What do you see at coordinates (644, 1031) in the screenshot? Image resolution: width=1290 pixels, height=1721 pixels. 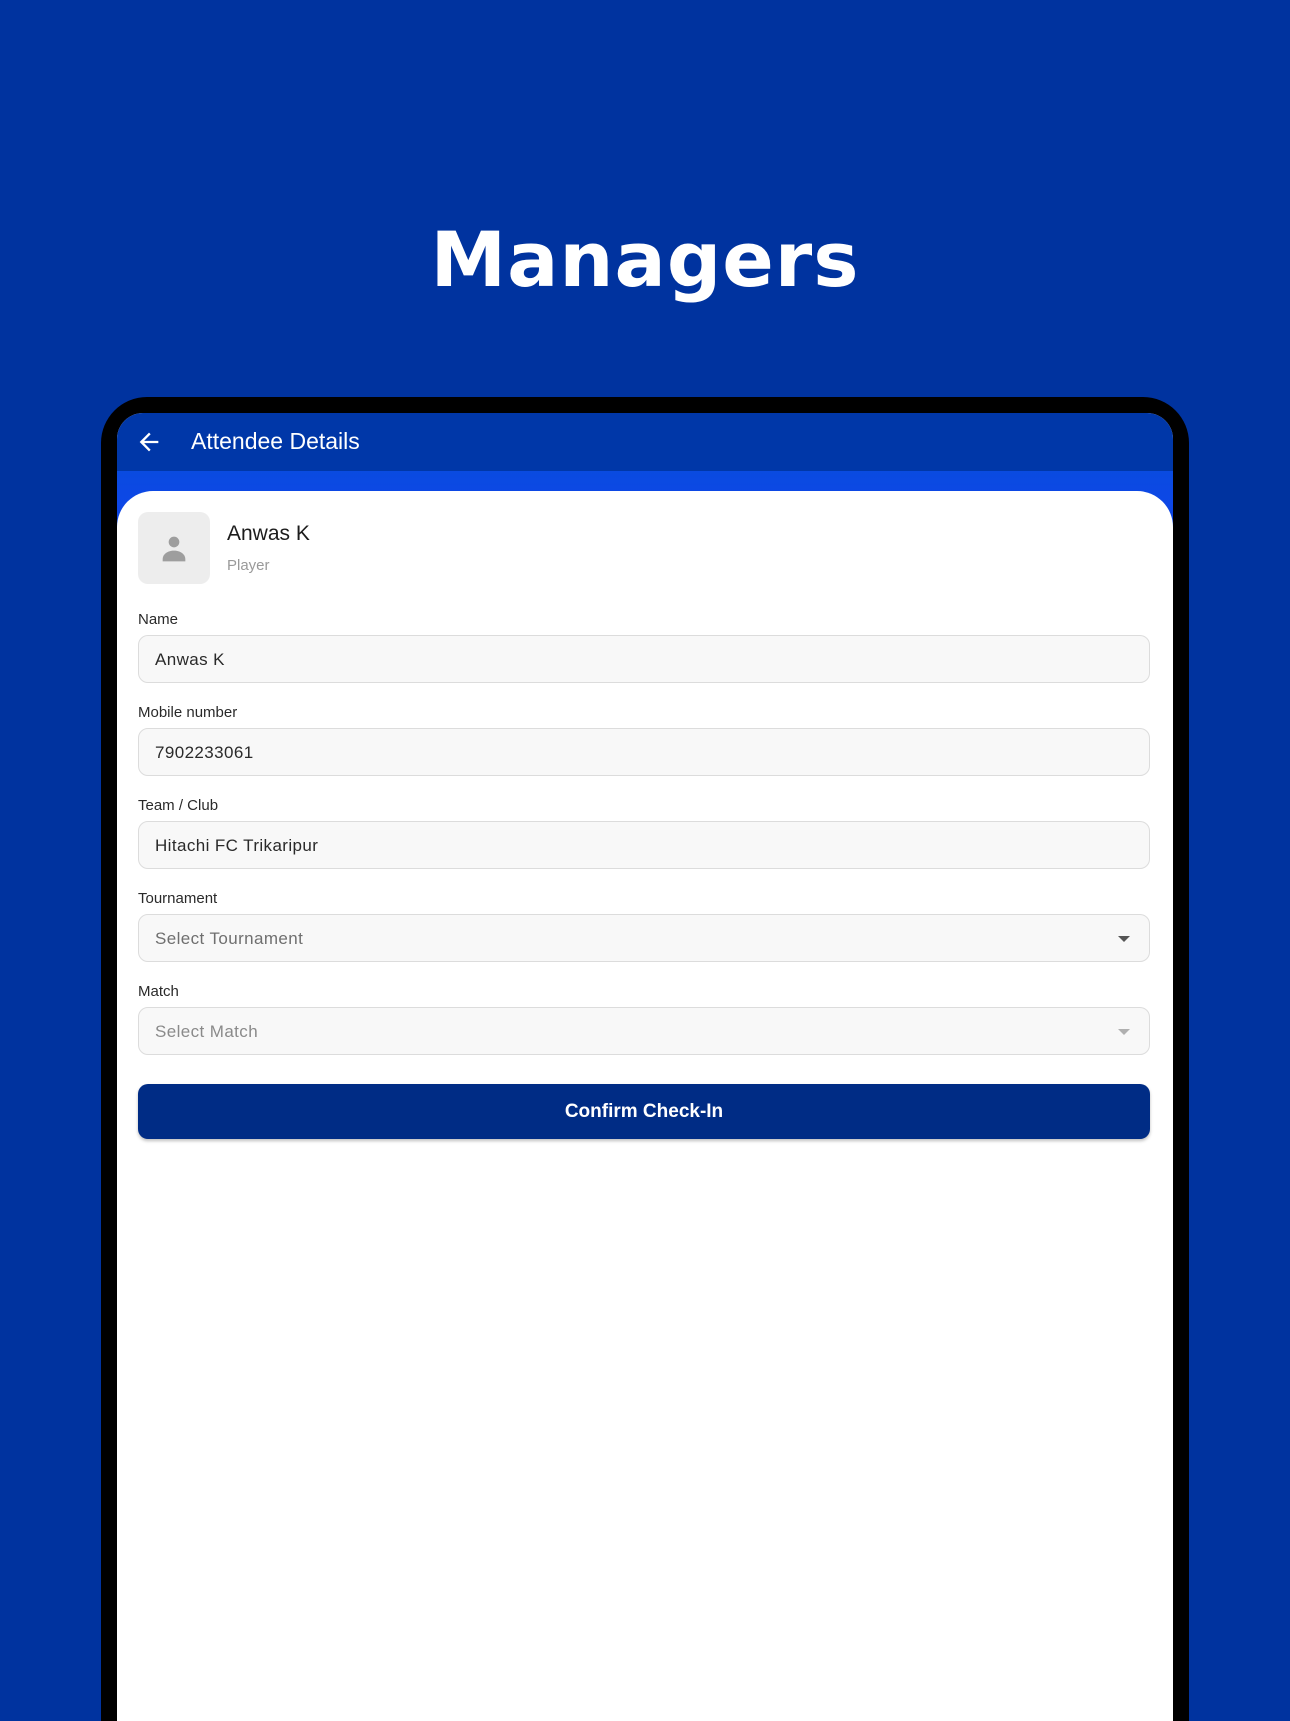 I see `match-select: Select Match` at bounding box center [644, 1031].